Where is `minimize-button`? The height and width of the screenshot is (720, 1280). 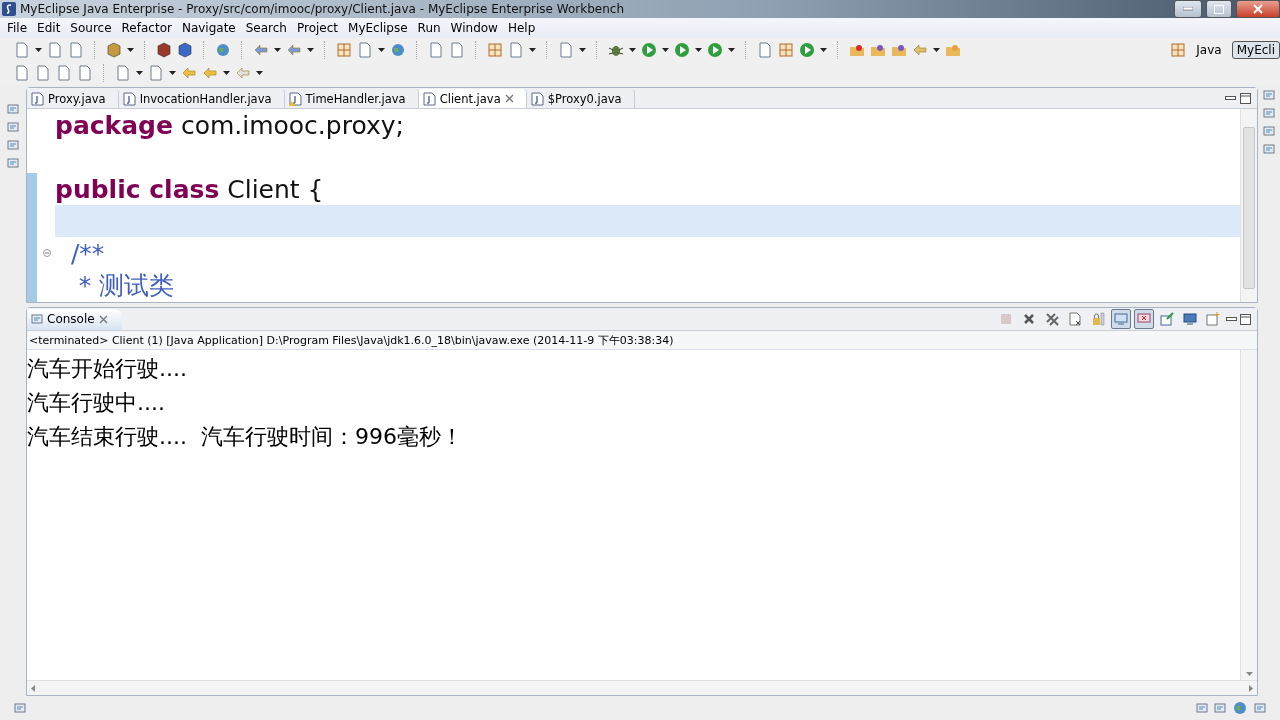 minimize-button is located at coordinates (1188, 9).